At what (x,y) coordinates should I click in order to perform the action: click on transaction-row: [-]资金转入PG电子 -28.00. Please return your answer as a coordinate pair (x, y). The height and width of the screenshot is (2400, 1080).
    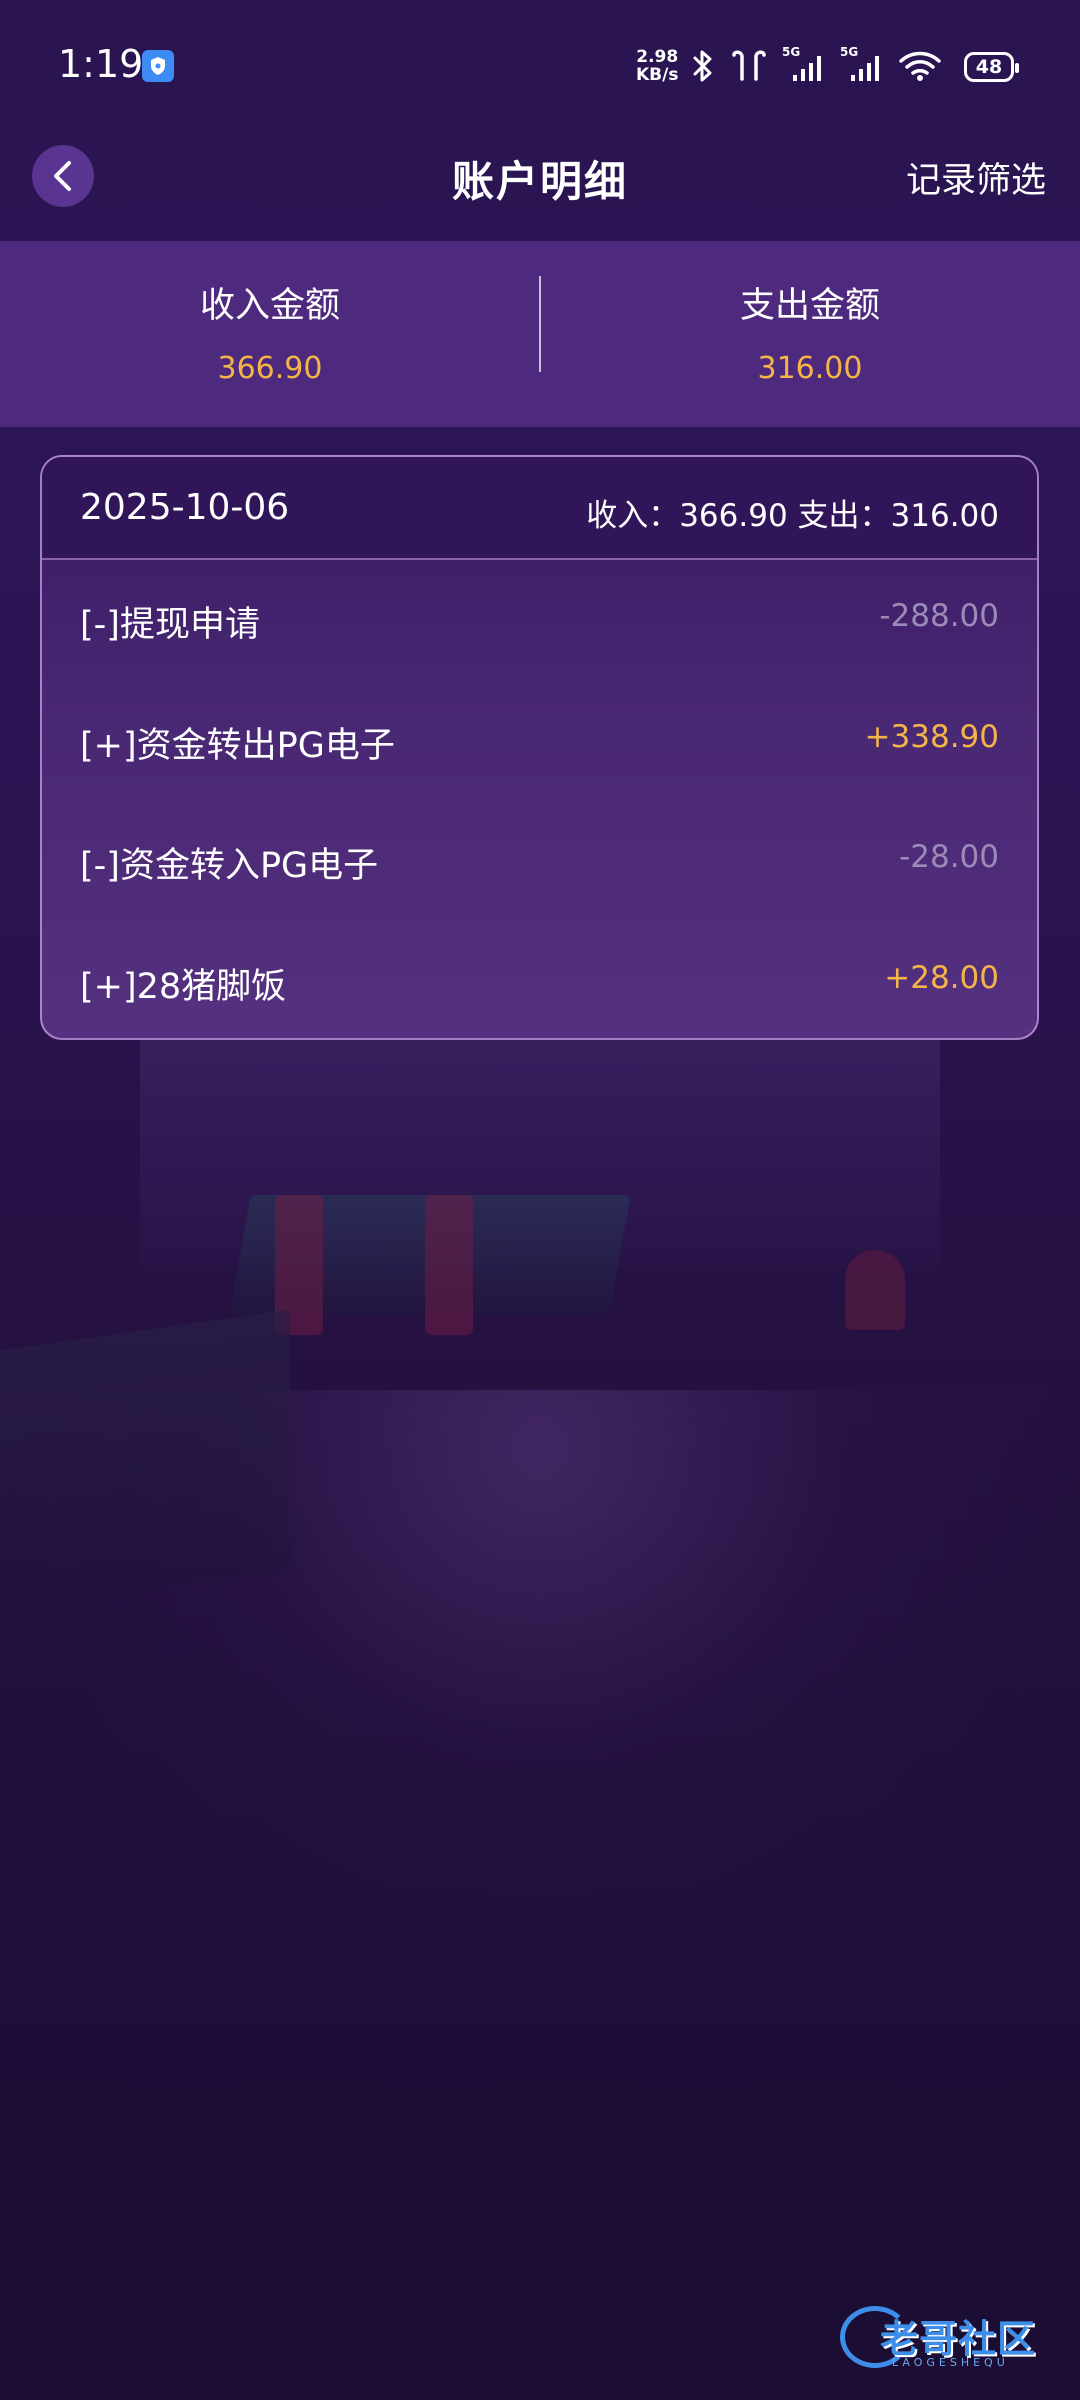
    Looking at the image, I should click on (539, 861).